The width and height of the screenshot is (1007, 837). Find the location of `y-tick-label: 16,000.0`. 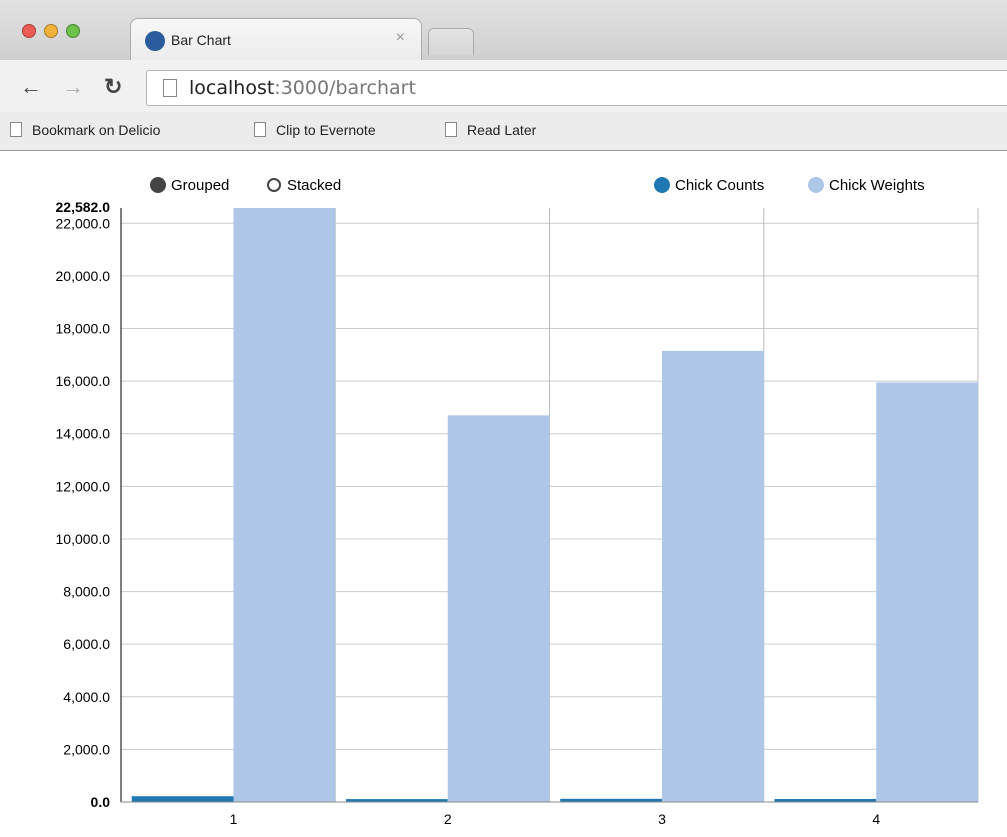

y-tick-label: 16,000.0 is located at coordinates (83, 381).